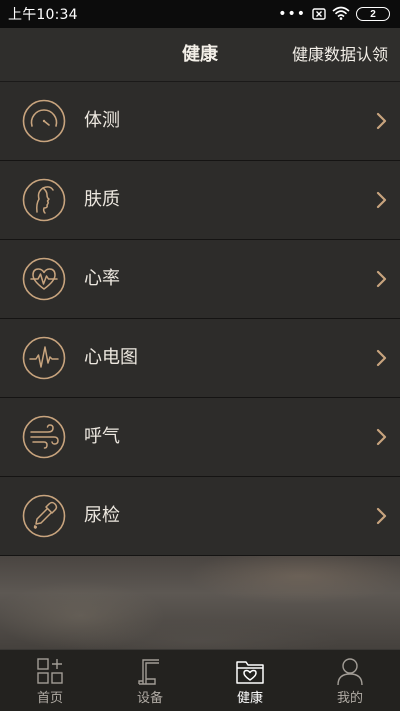 The height and width of the screenshot is (711, 400). Describe the element at coordinates (102, 120) in the screenshot. I see `list-item-label: 体测` at that location.